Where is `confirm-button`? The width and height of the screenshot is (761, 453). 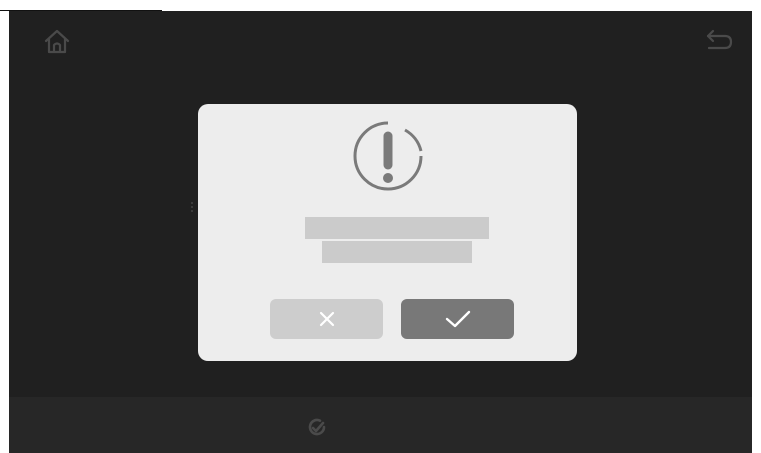 confirm-button is located at coordinates (457, 319).